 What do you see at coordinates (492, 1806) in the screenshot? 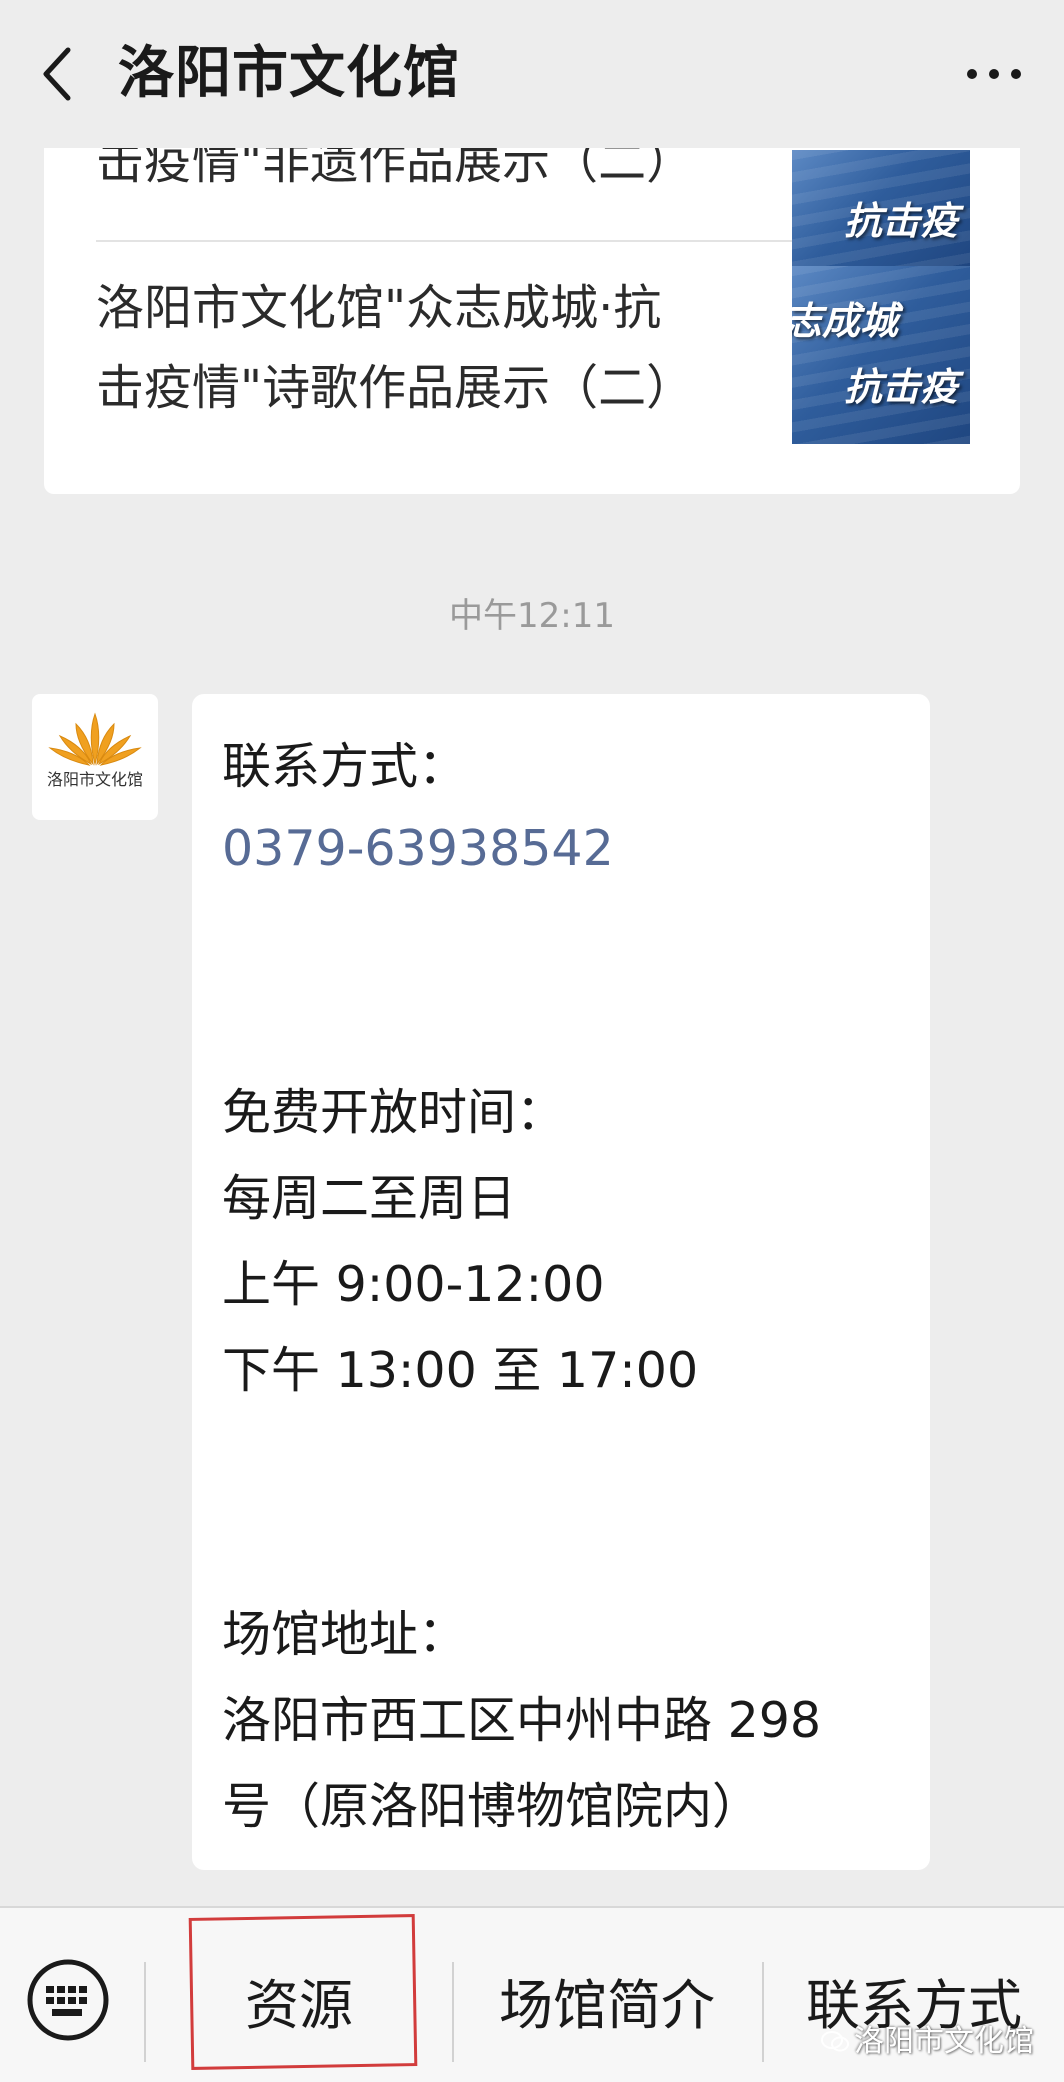
I see `address-line: 号（原洛阳博物馆院内）` at bounding box center [492, 1806].